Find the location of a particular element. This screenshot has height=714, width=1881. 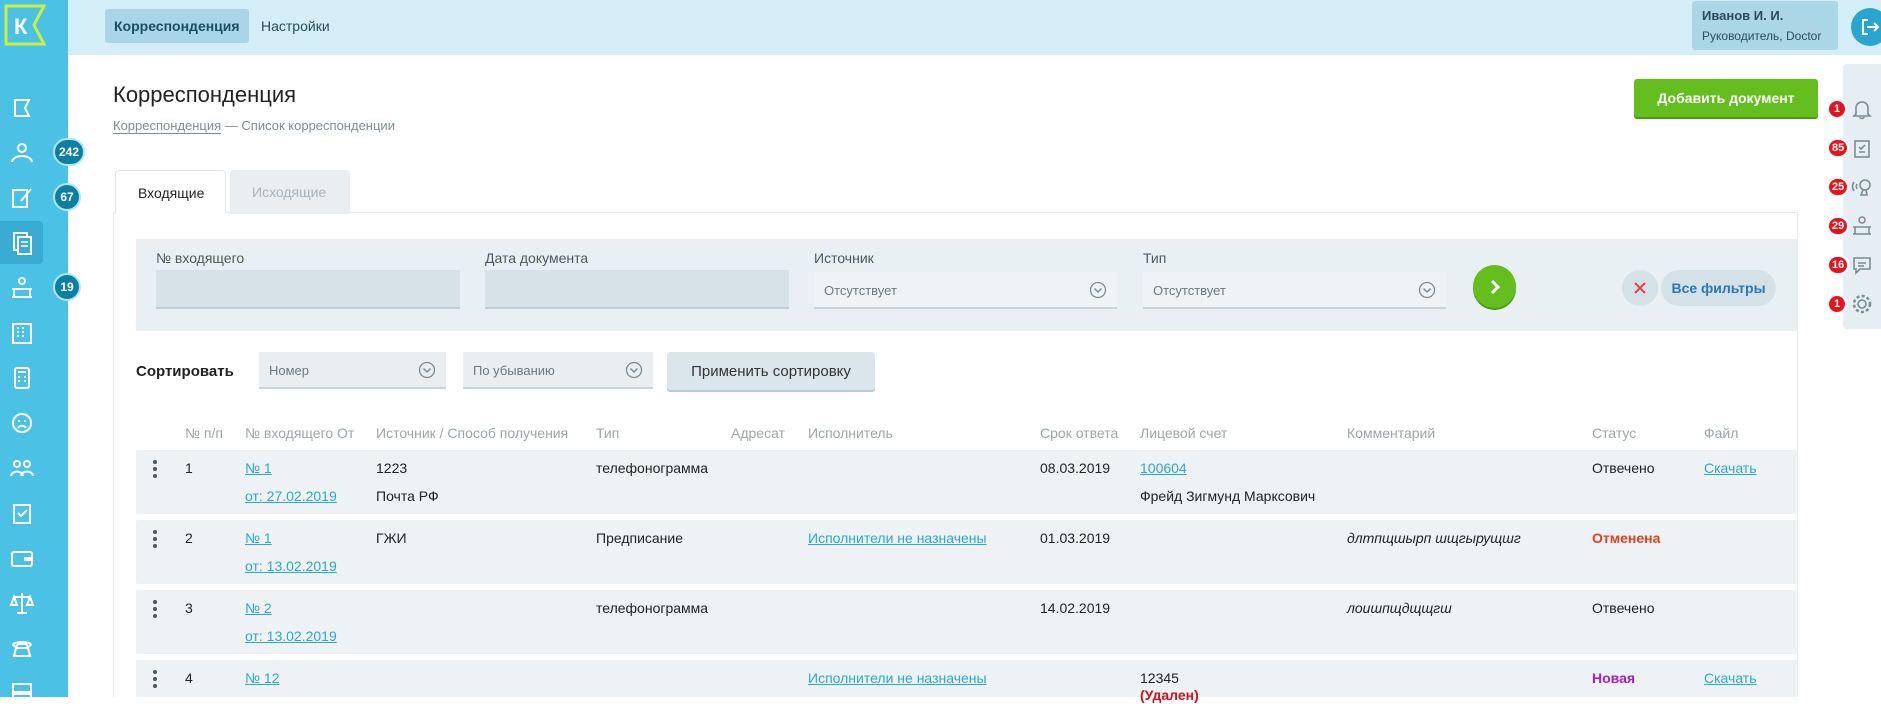

nav-server-icon is located at coordinates (21, 692).